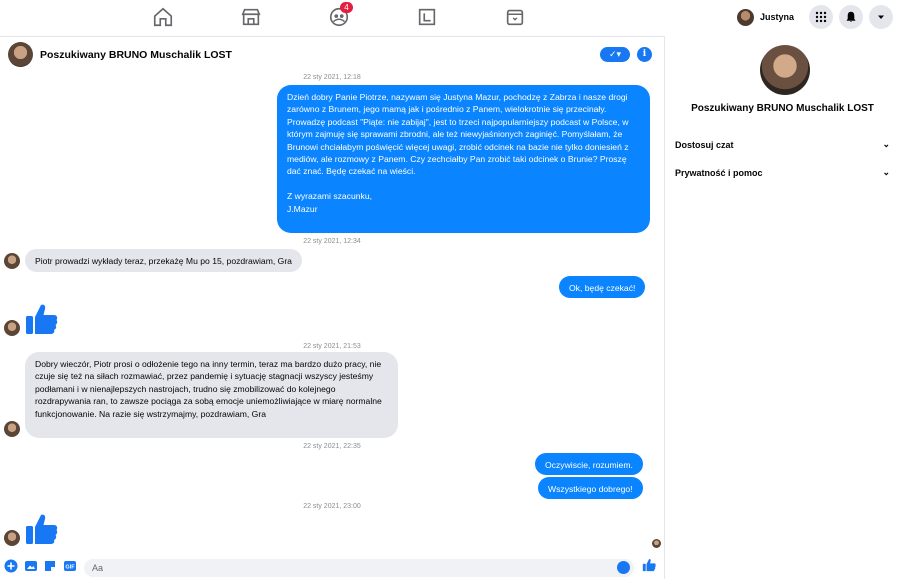  What do you see at coordinates (782, 108) in the screenshot?
I see `profile-name: Poszukiwany BRUNO Muschalik LOST` at bounding box center [782, 108].